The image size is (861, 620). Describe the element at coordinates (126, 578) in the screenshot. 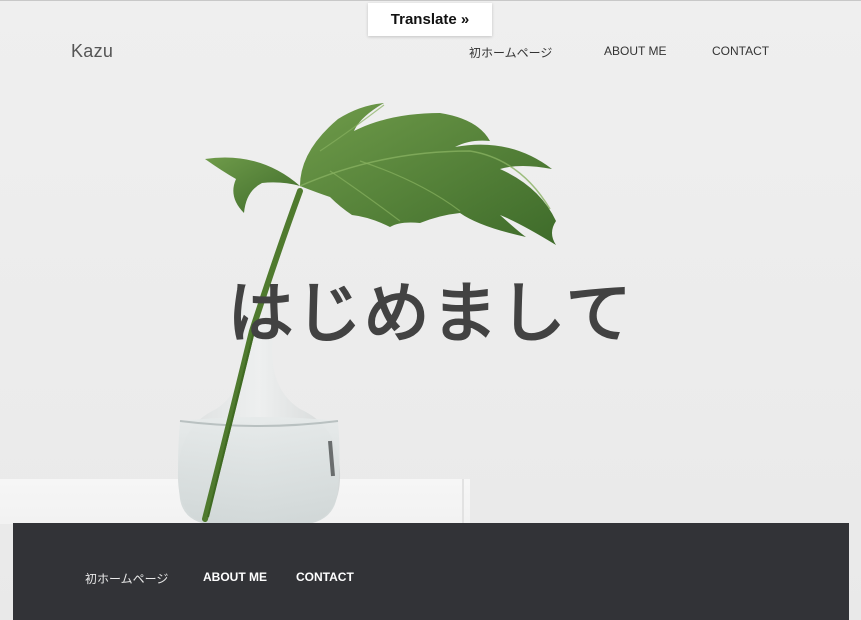

I see `footer-link-home: 初ホームページ` at that location.